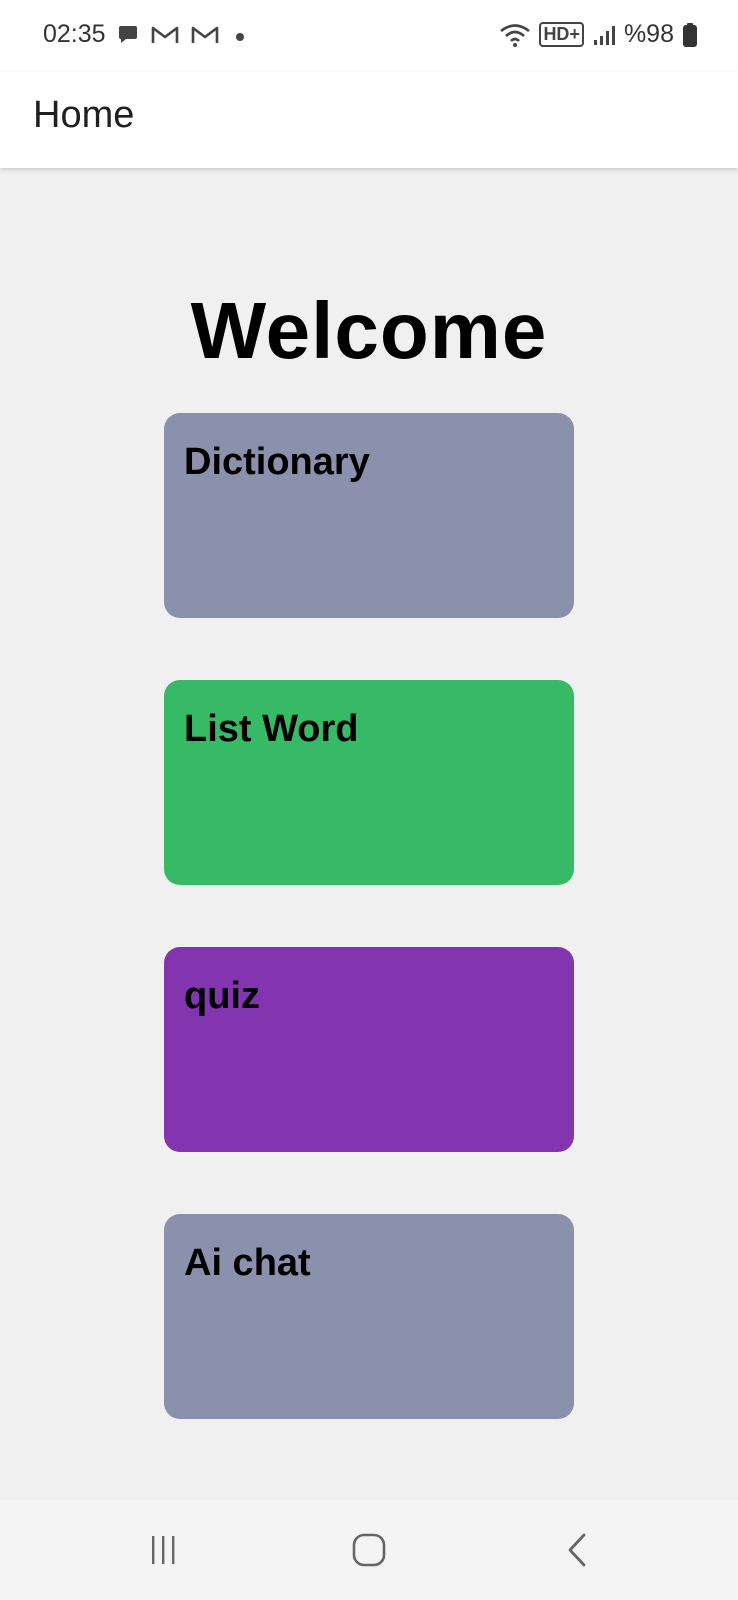 The image size is (738, 1600). I want to click on chat-bubble-icon, so click(128, 35).